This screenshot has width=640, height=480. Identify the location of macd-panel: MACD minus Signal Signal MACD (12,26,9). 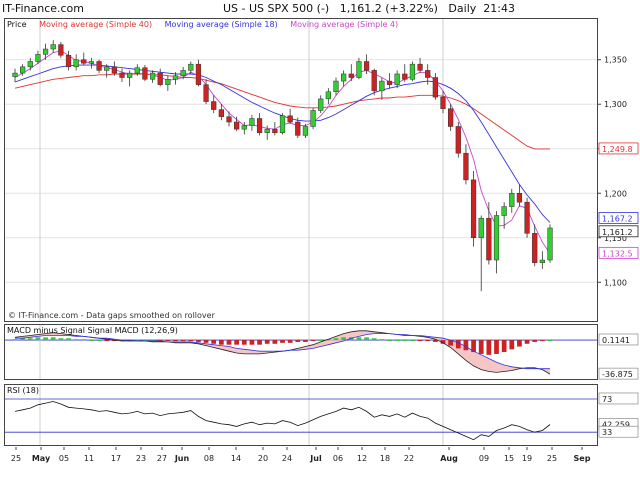
(301, 352).